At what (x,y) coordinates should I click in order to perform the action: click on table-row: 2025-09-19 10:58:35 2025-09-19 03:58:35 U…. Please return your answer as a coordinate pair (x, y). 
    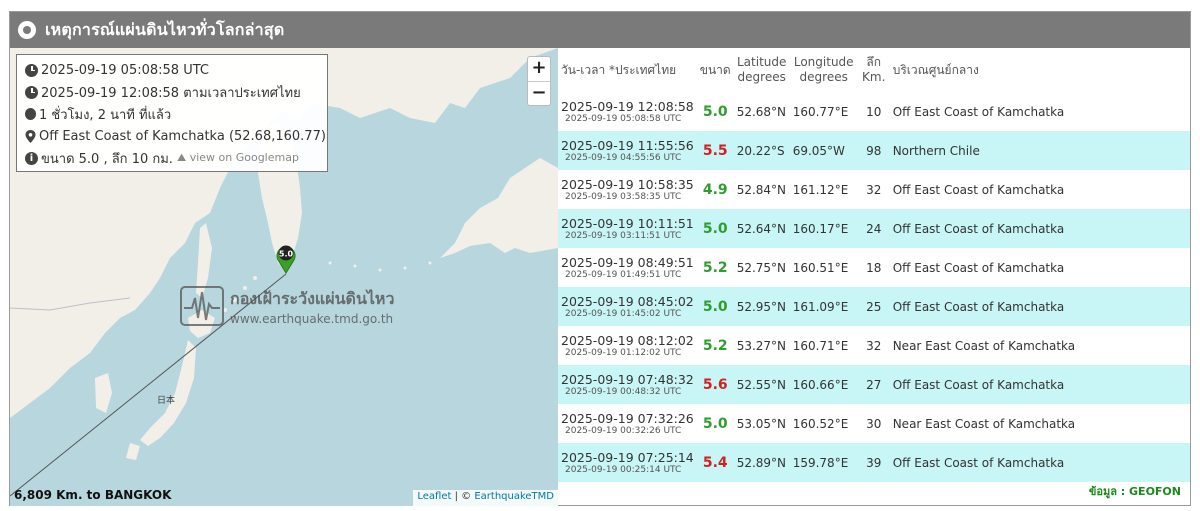
    Looking at the image, I should click on (874, 189).